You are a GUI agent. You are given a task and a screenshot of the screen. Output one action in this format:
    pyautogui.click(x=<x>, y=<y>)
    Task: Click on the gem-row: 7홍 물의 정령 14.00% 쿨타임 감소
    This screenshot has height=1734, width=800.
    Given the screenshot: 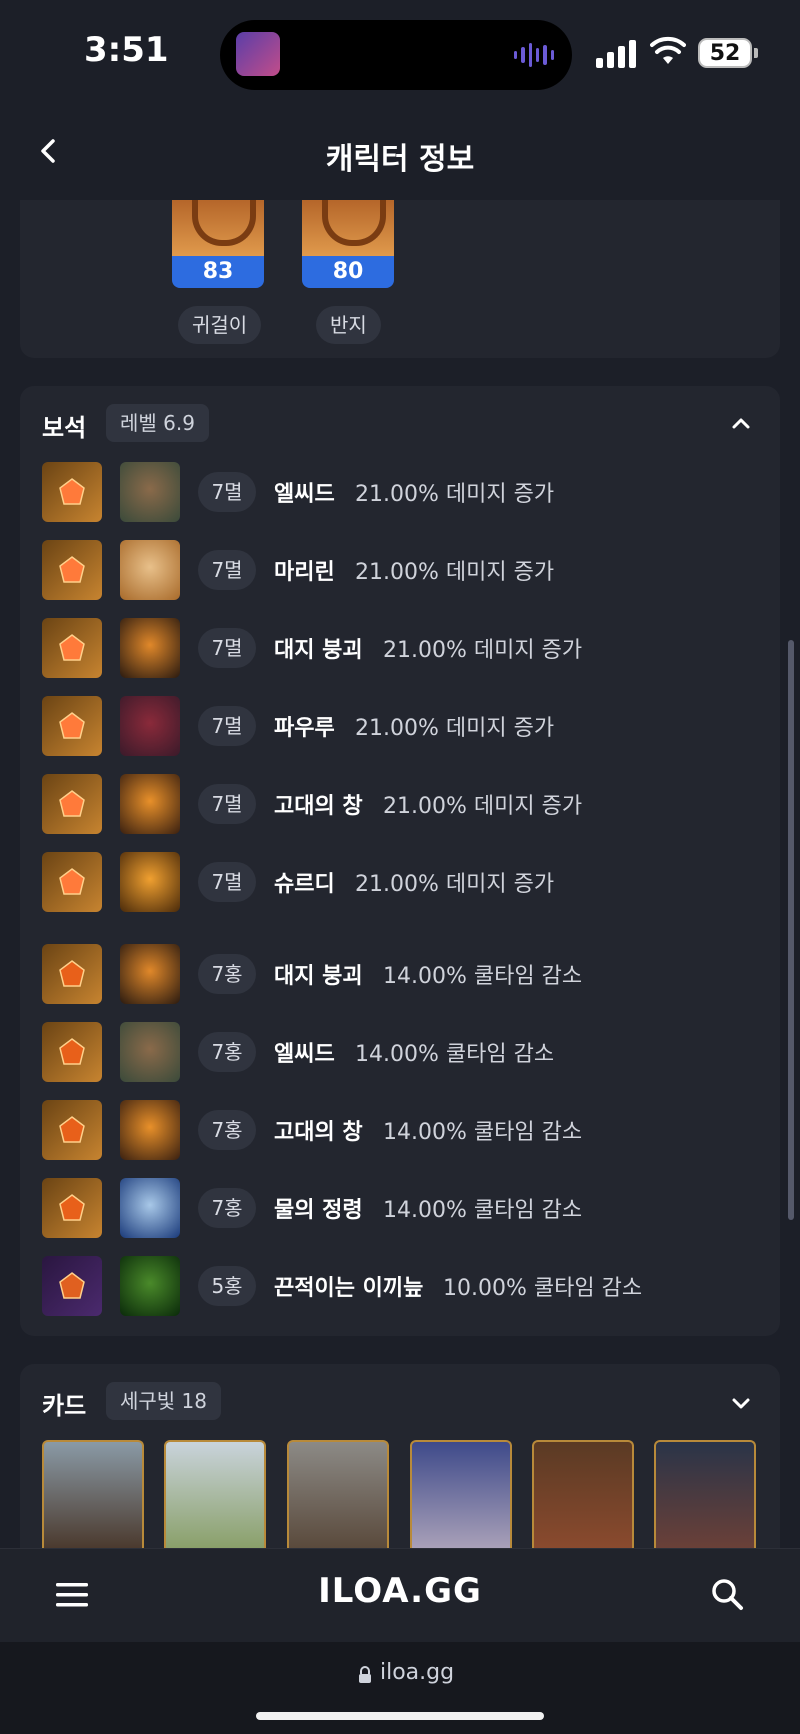 What is the action you would take?
    pyautogui.click(x=402, y=1208)
    